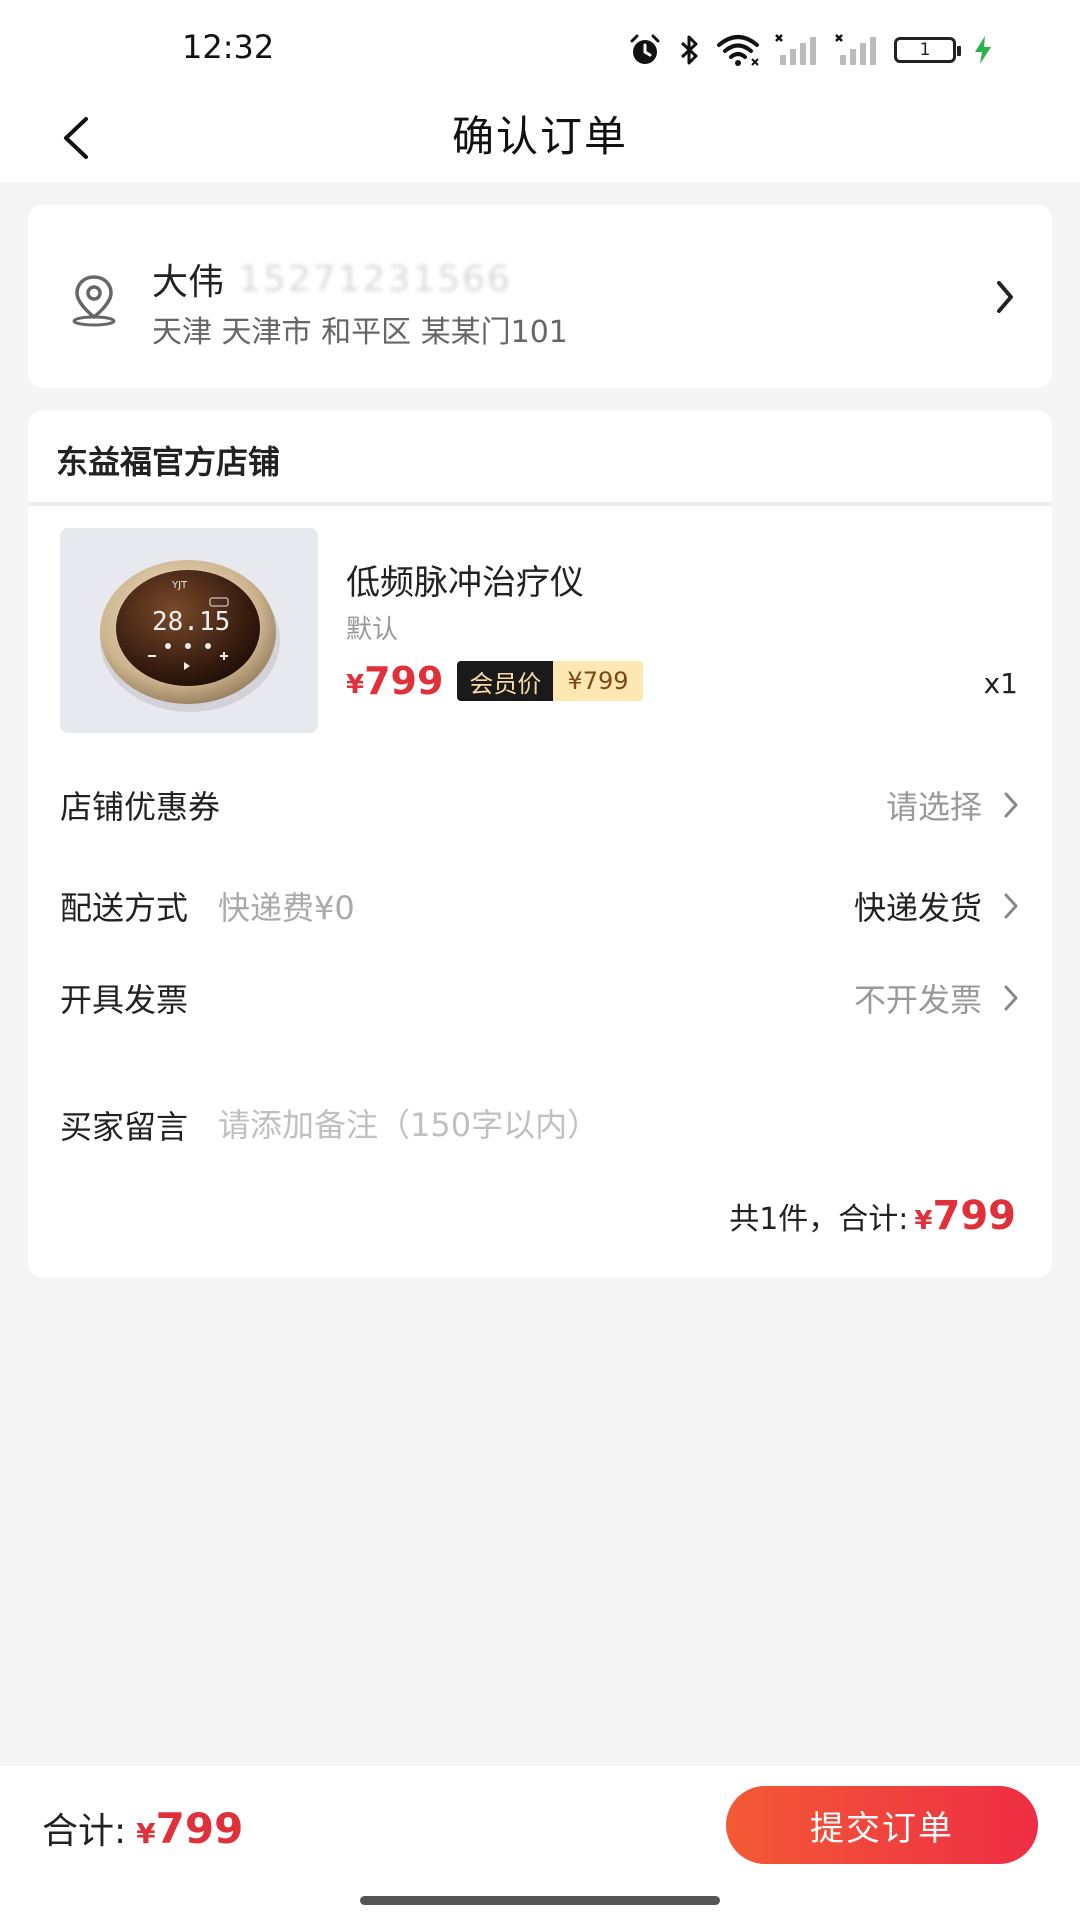  What do you see at coordinates (355, 685) in the screenshot?
I see `price-symbol: ¥` at bounding box center [355, 685].